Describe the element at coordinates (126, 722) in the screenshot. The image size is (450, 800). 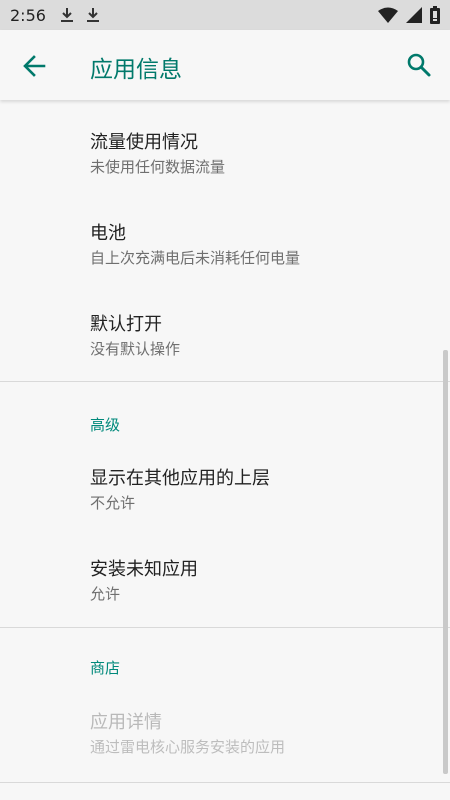
I see `item-title: 应用详情` at that location.